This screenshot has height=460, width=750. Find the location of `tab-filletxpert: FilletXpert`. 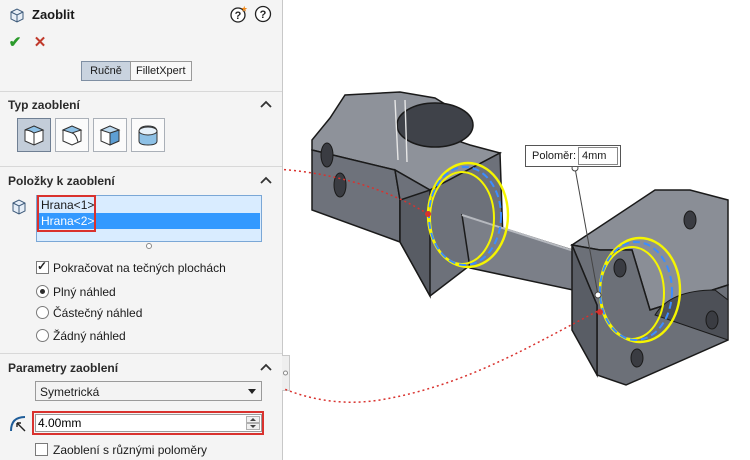

tab-filletxpert: FilletXpert is located at coordinates (161, 71).